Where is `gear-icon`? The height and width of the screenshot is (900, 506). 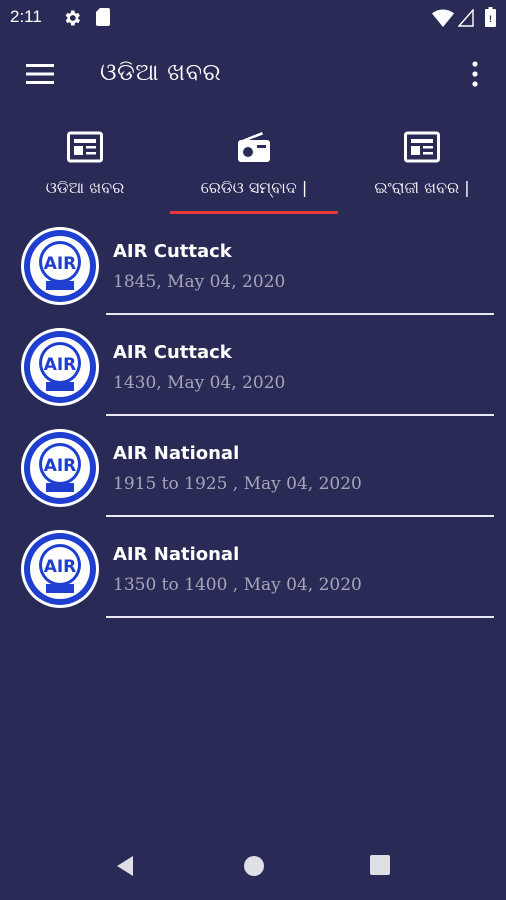 gear-icon is located at coordinates (72, 18).